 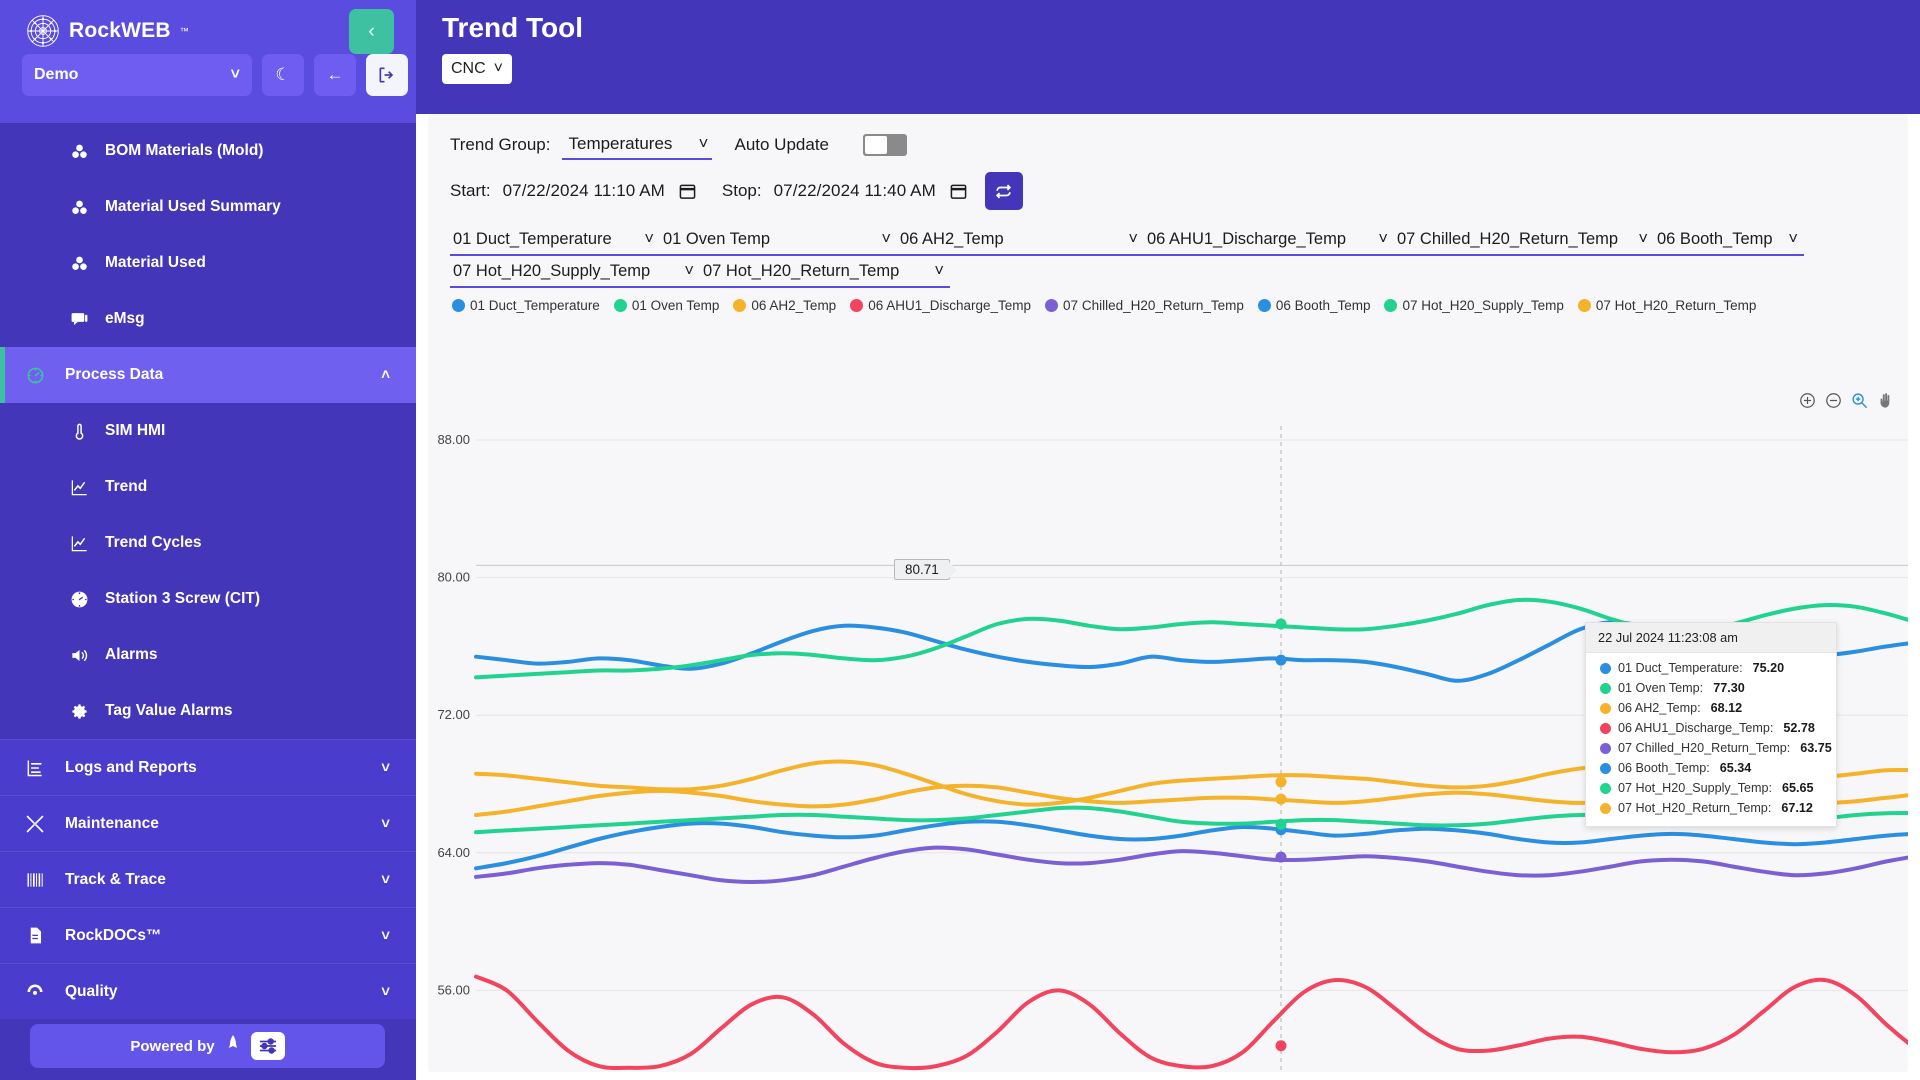 What do you see at coordinates (115, 879) in the screenshot?
I see `sidebar-item-label: Track & Trace` at bounding box center [115, 879].